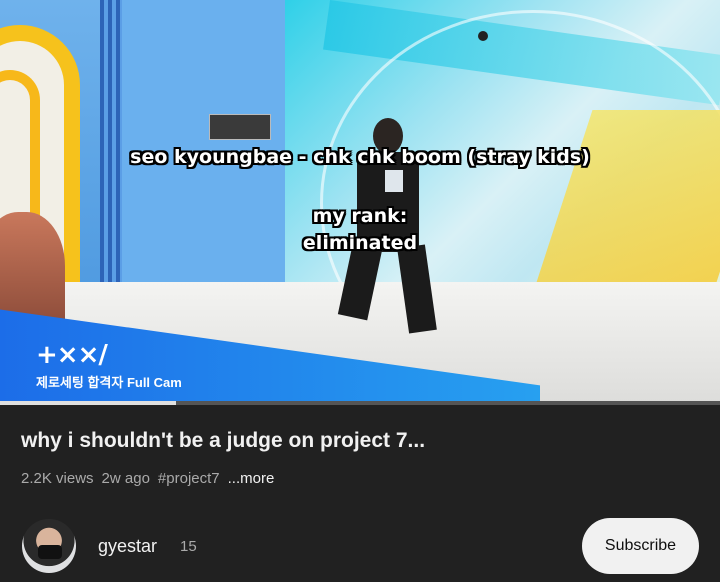  I want to click on meme-rank-label: my rank:, so click(360, 216).